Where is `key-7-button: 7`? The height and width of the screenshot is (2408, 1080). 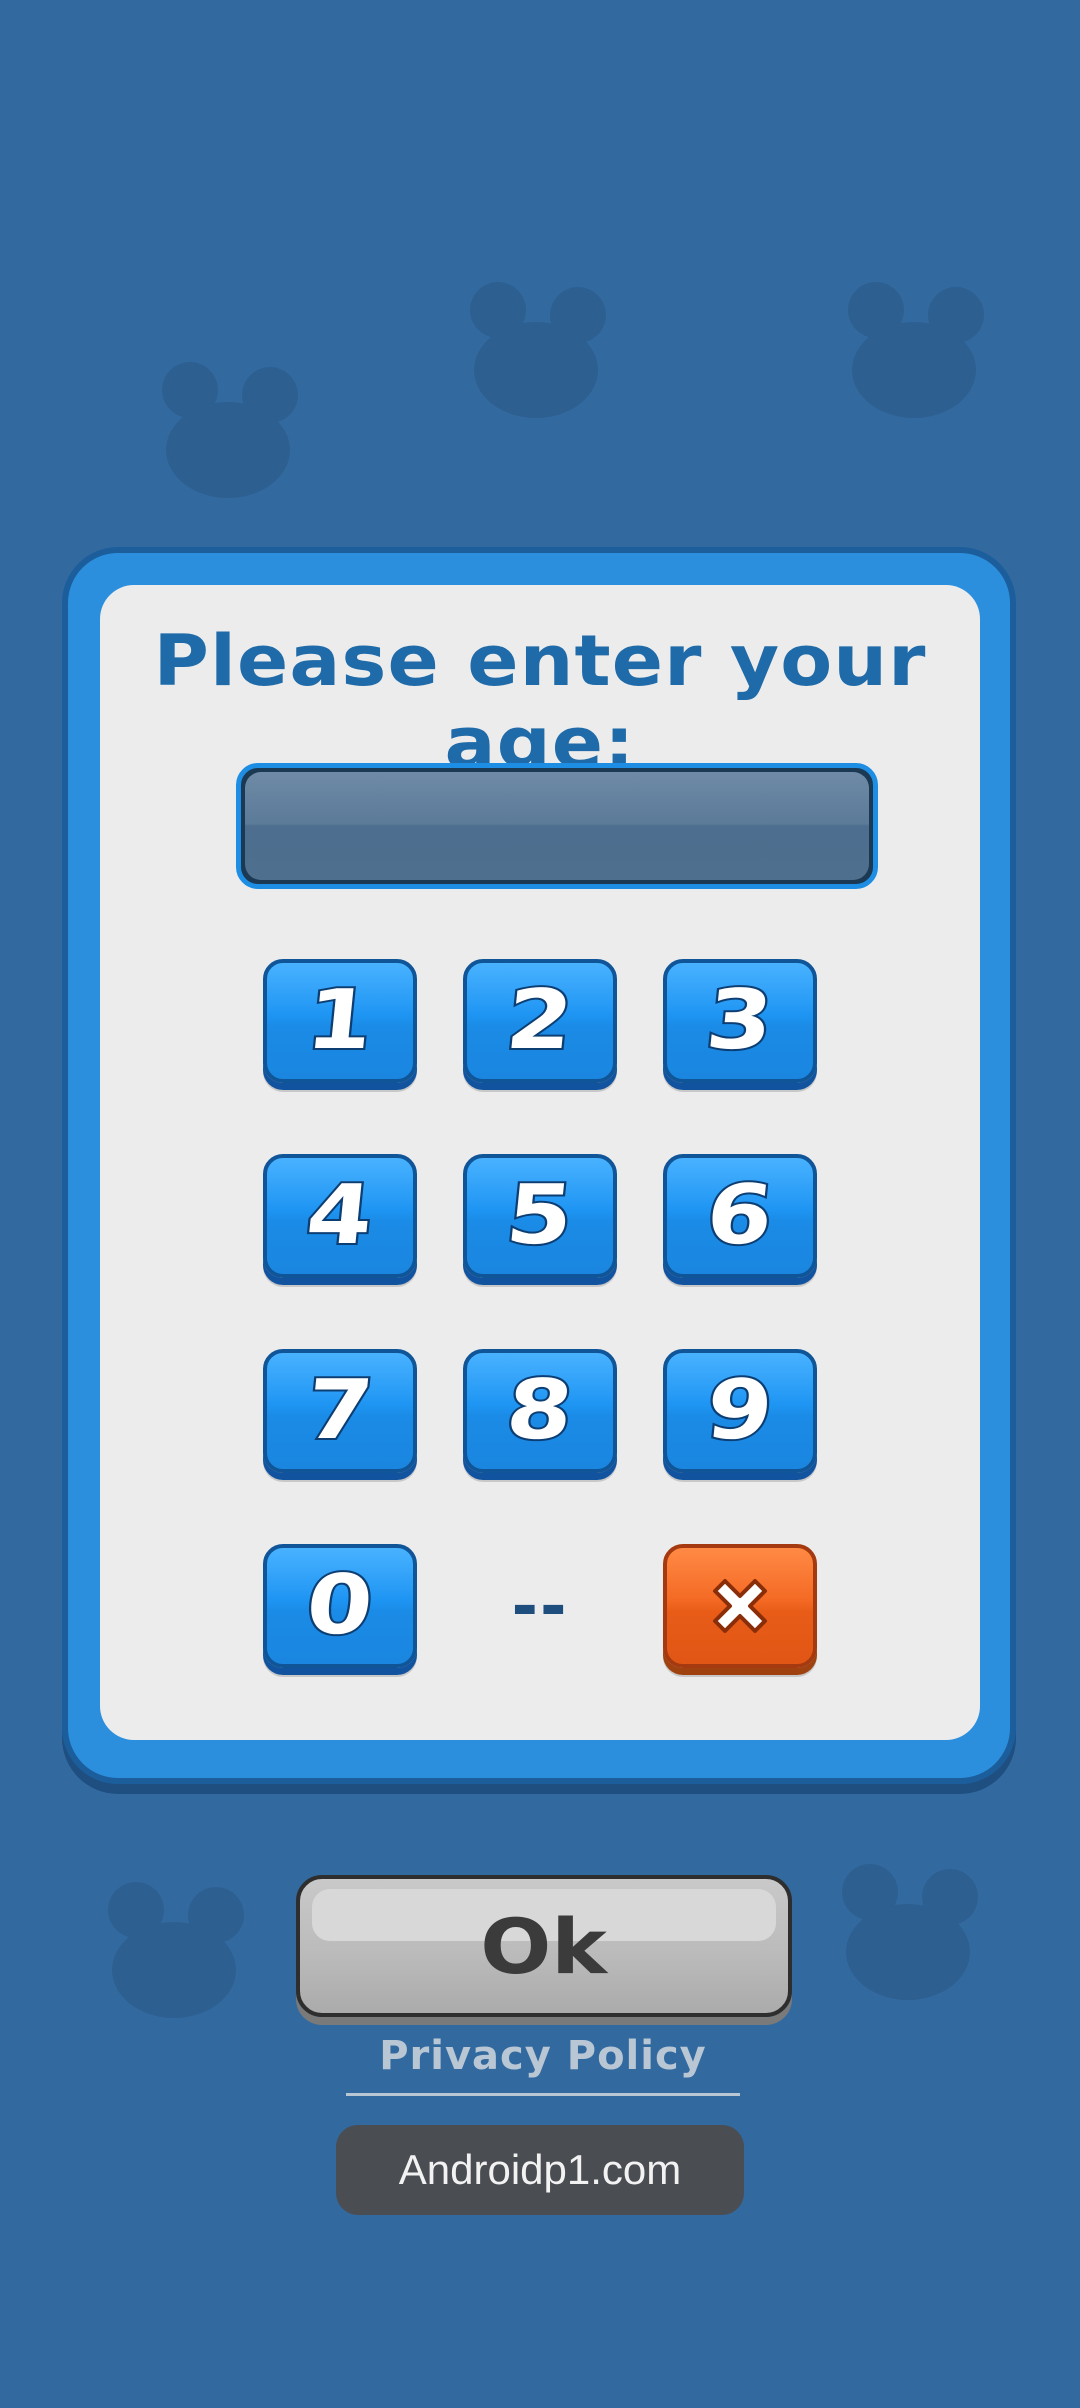
key-7-button: 7 is located at coordinates (340, 1411).